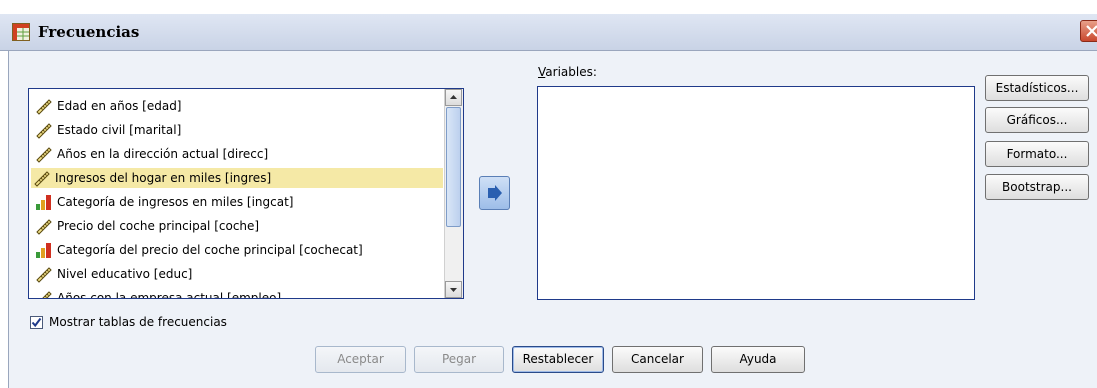  Describe the element at coordinates (163, 154) in the screenshot. I see `list-item-label: Años en la dirección actual [direcc]` at that location.